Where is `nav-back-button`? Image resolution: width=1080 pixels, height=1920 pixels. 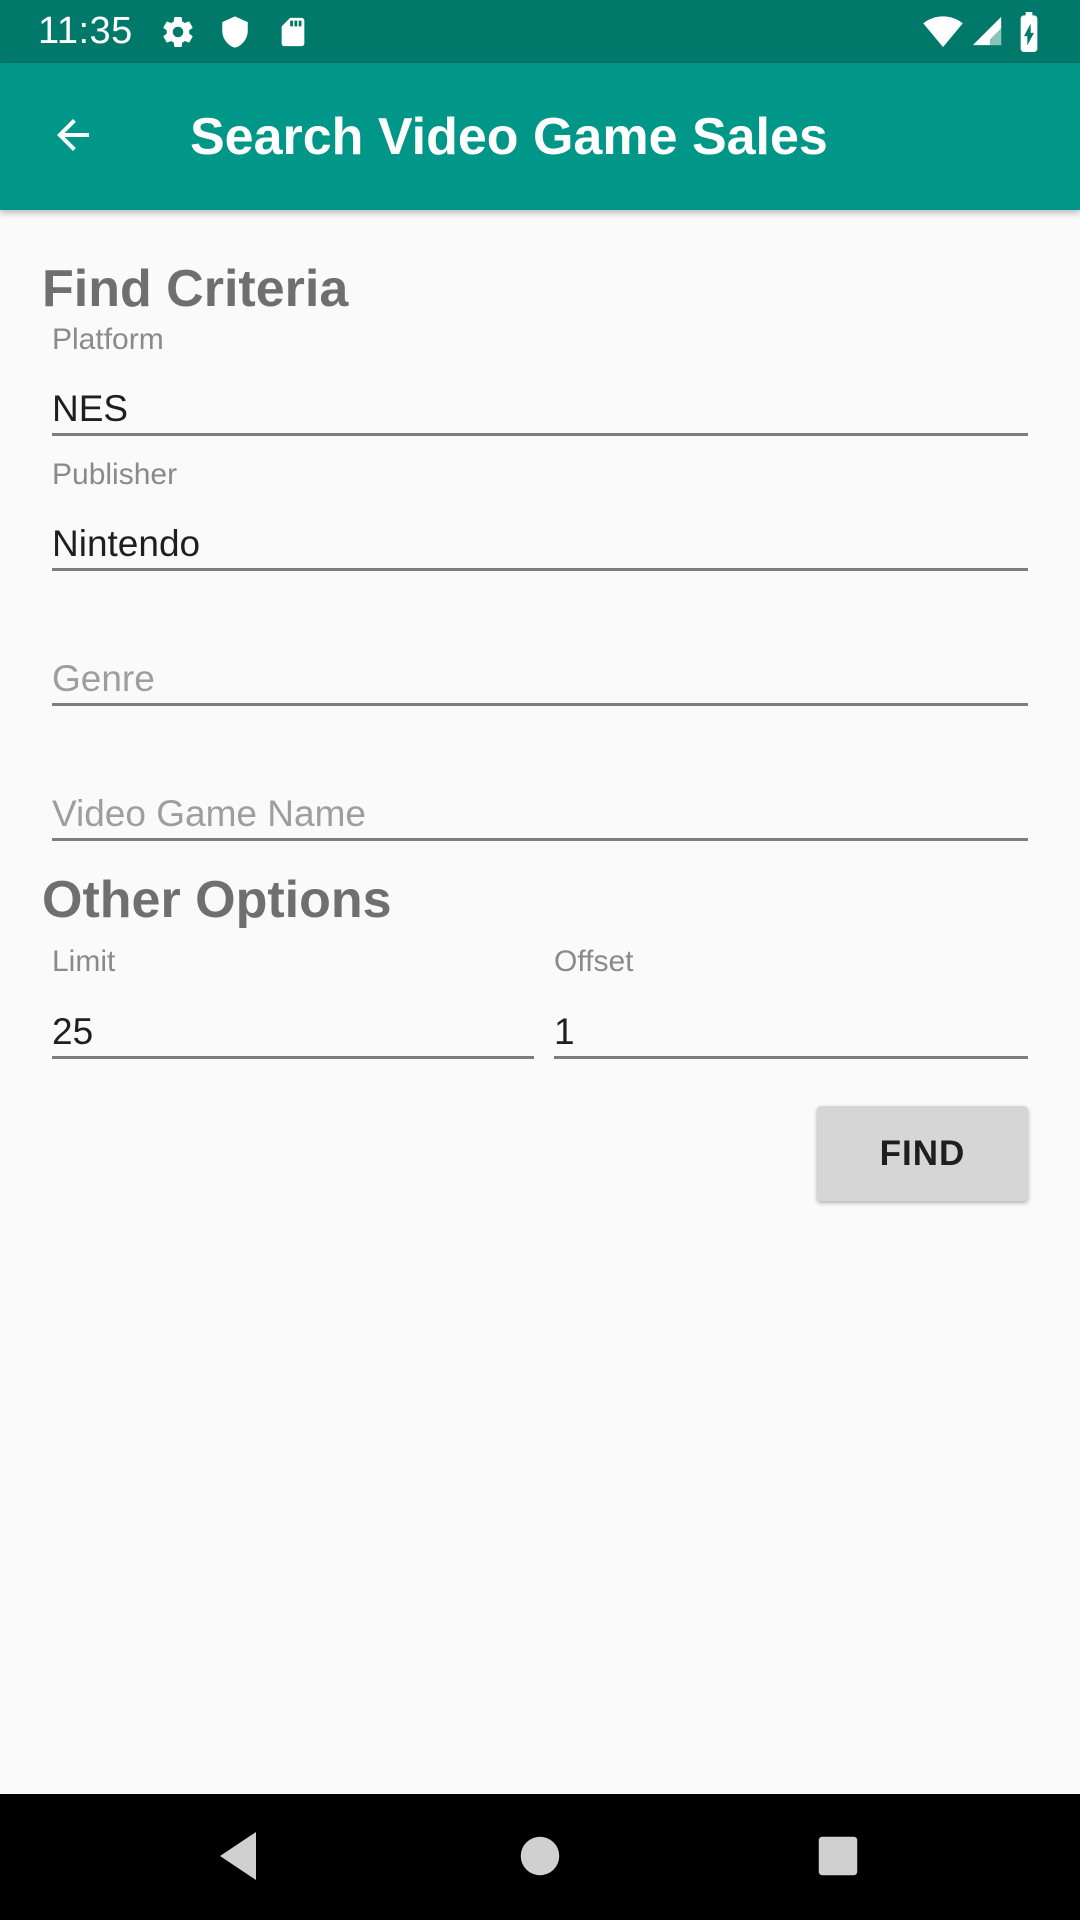 nav-back-button is located at coordinates (240, 1858).